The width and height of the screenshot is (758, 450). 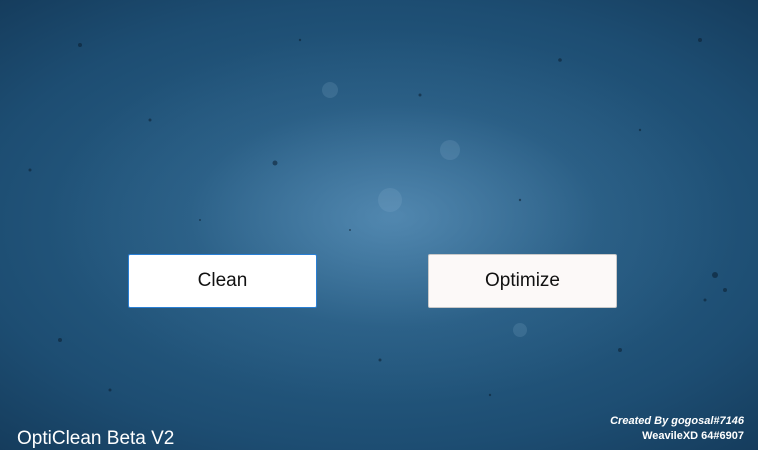 What do you see at coordinates (693, 436) in the screenshot?
I see `credits-line-contributor: WeavileXD 64#6907` at bounding box center [693, 436].